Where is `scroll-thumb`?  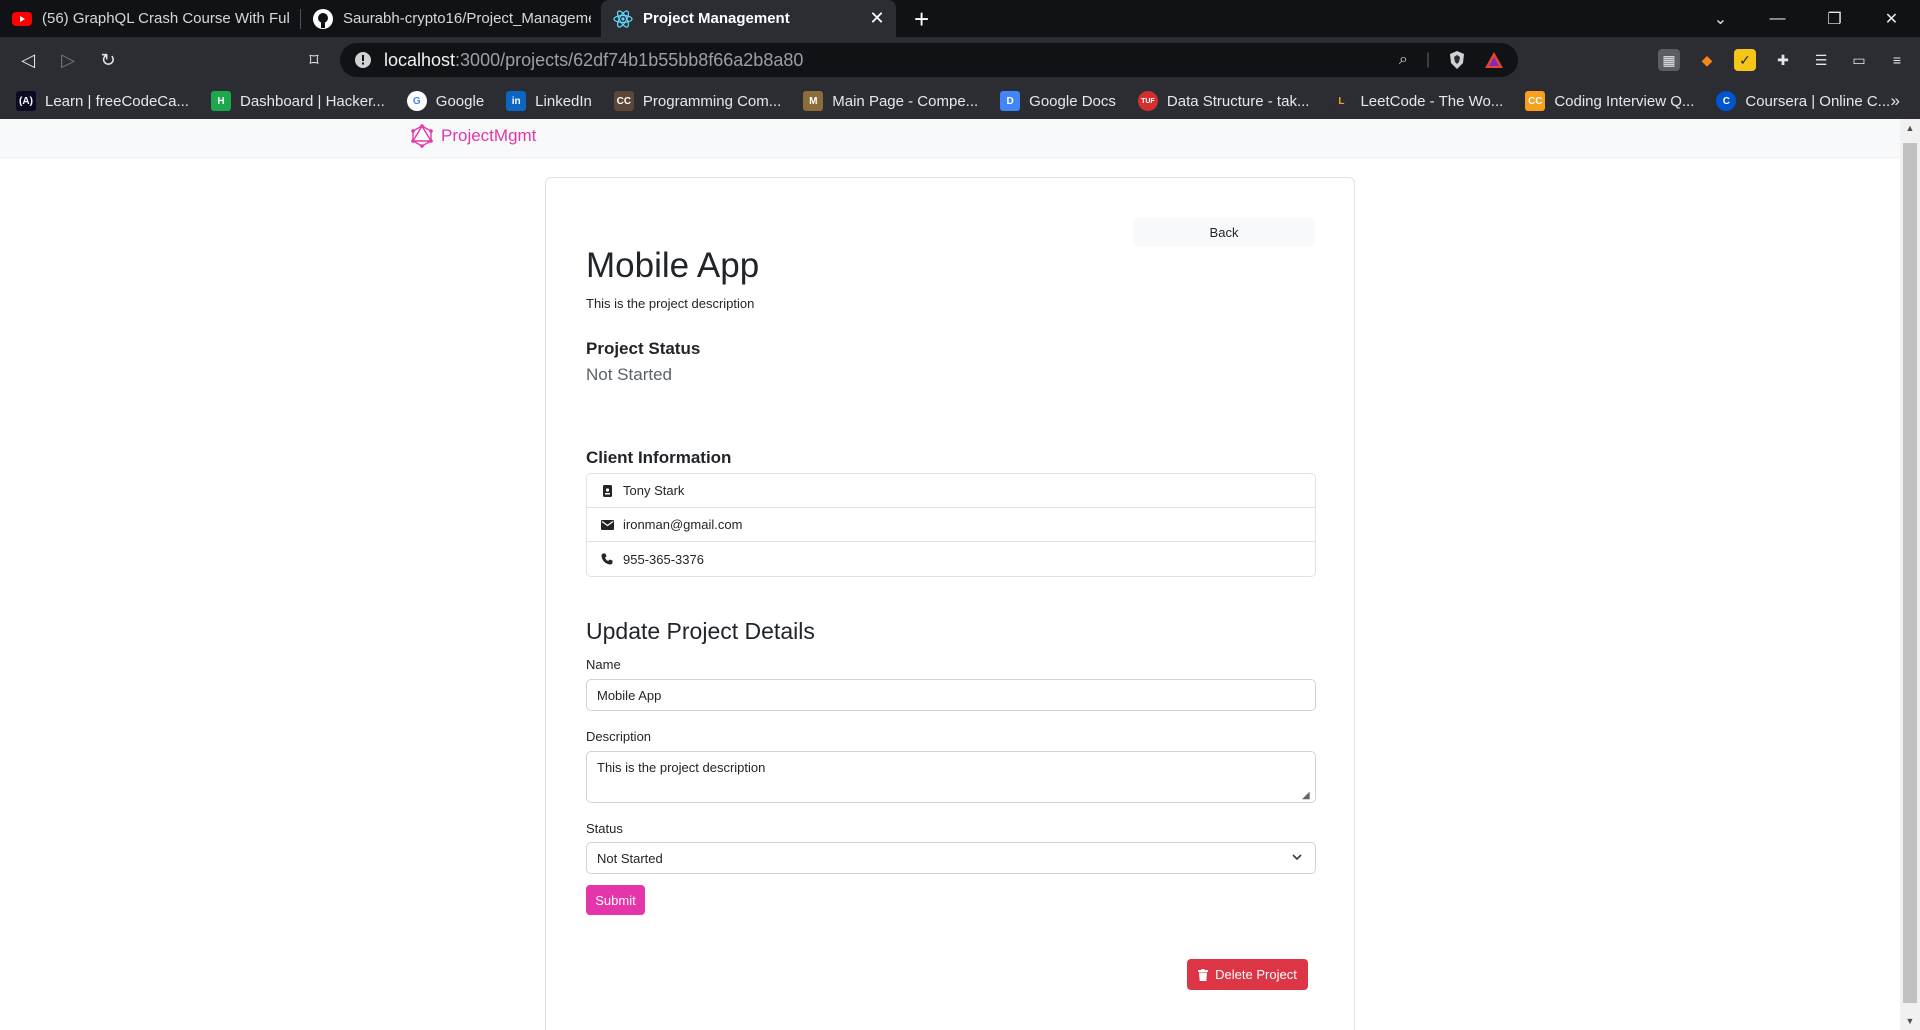 scroll-thumb is located at coordinates (1910, 573).